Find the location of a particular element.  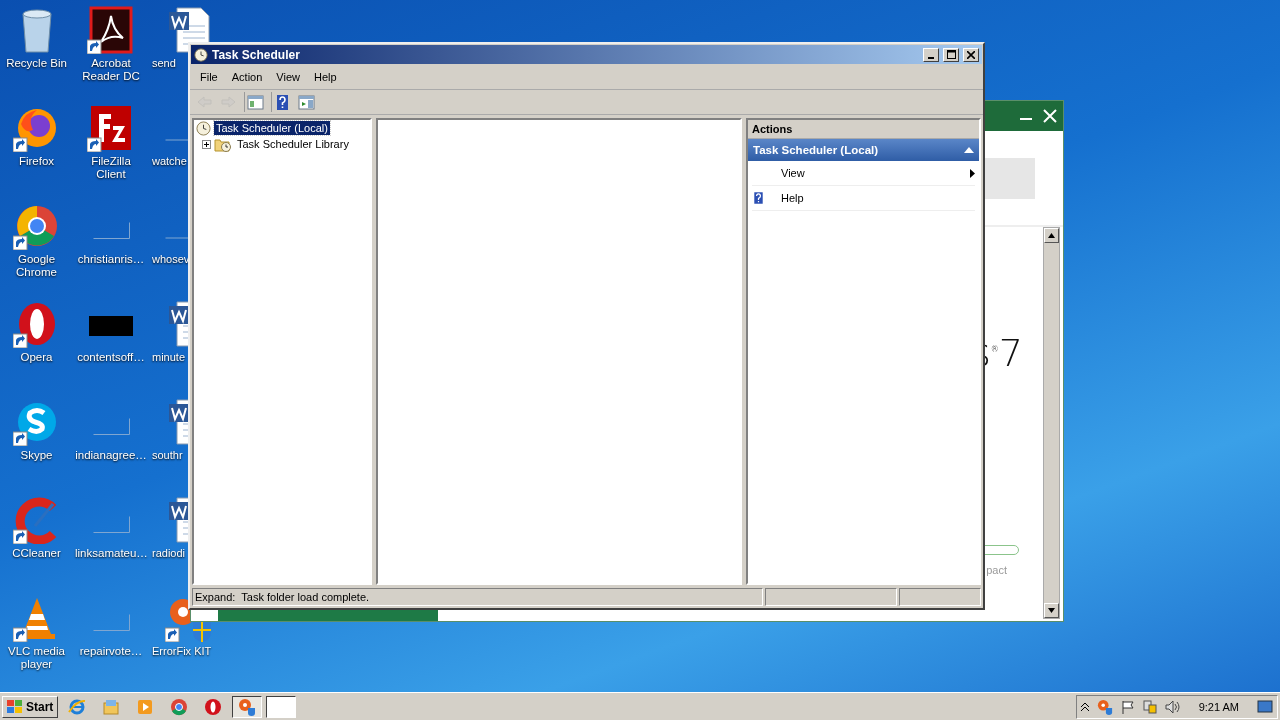

up-arrow-icon is located at coordinates (1051, 235).